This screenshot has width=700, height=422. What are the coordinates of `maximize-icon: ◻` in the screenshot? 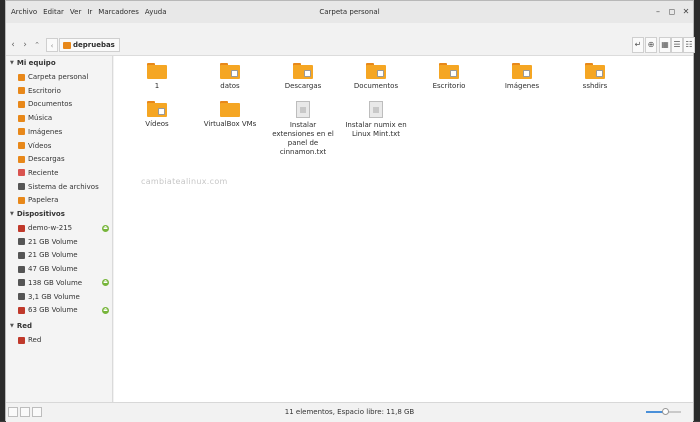 It's located at (672, 12).